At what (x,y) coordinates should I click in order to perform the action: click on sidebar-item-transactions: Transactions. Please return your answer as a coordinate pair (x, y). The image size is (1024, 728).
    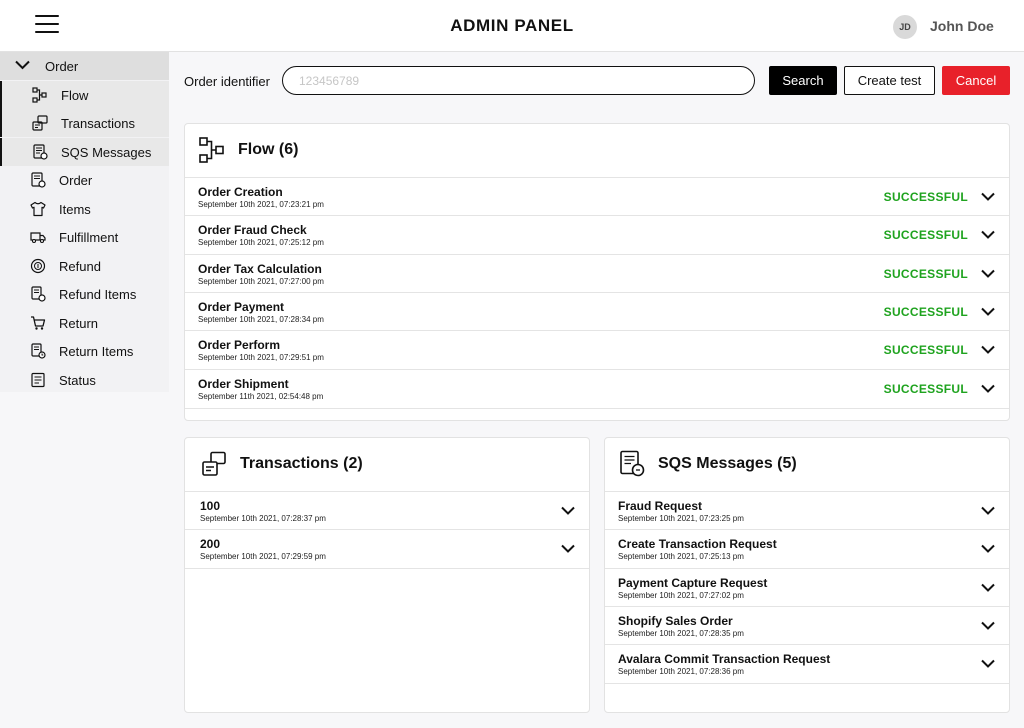
    Looking at the image, I should click on (84, 123).